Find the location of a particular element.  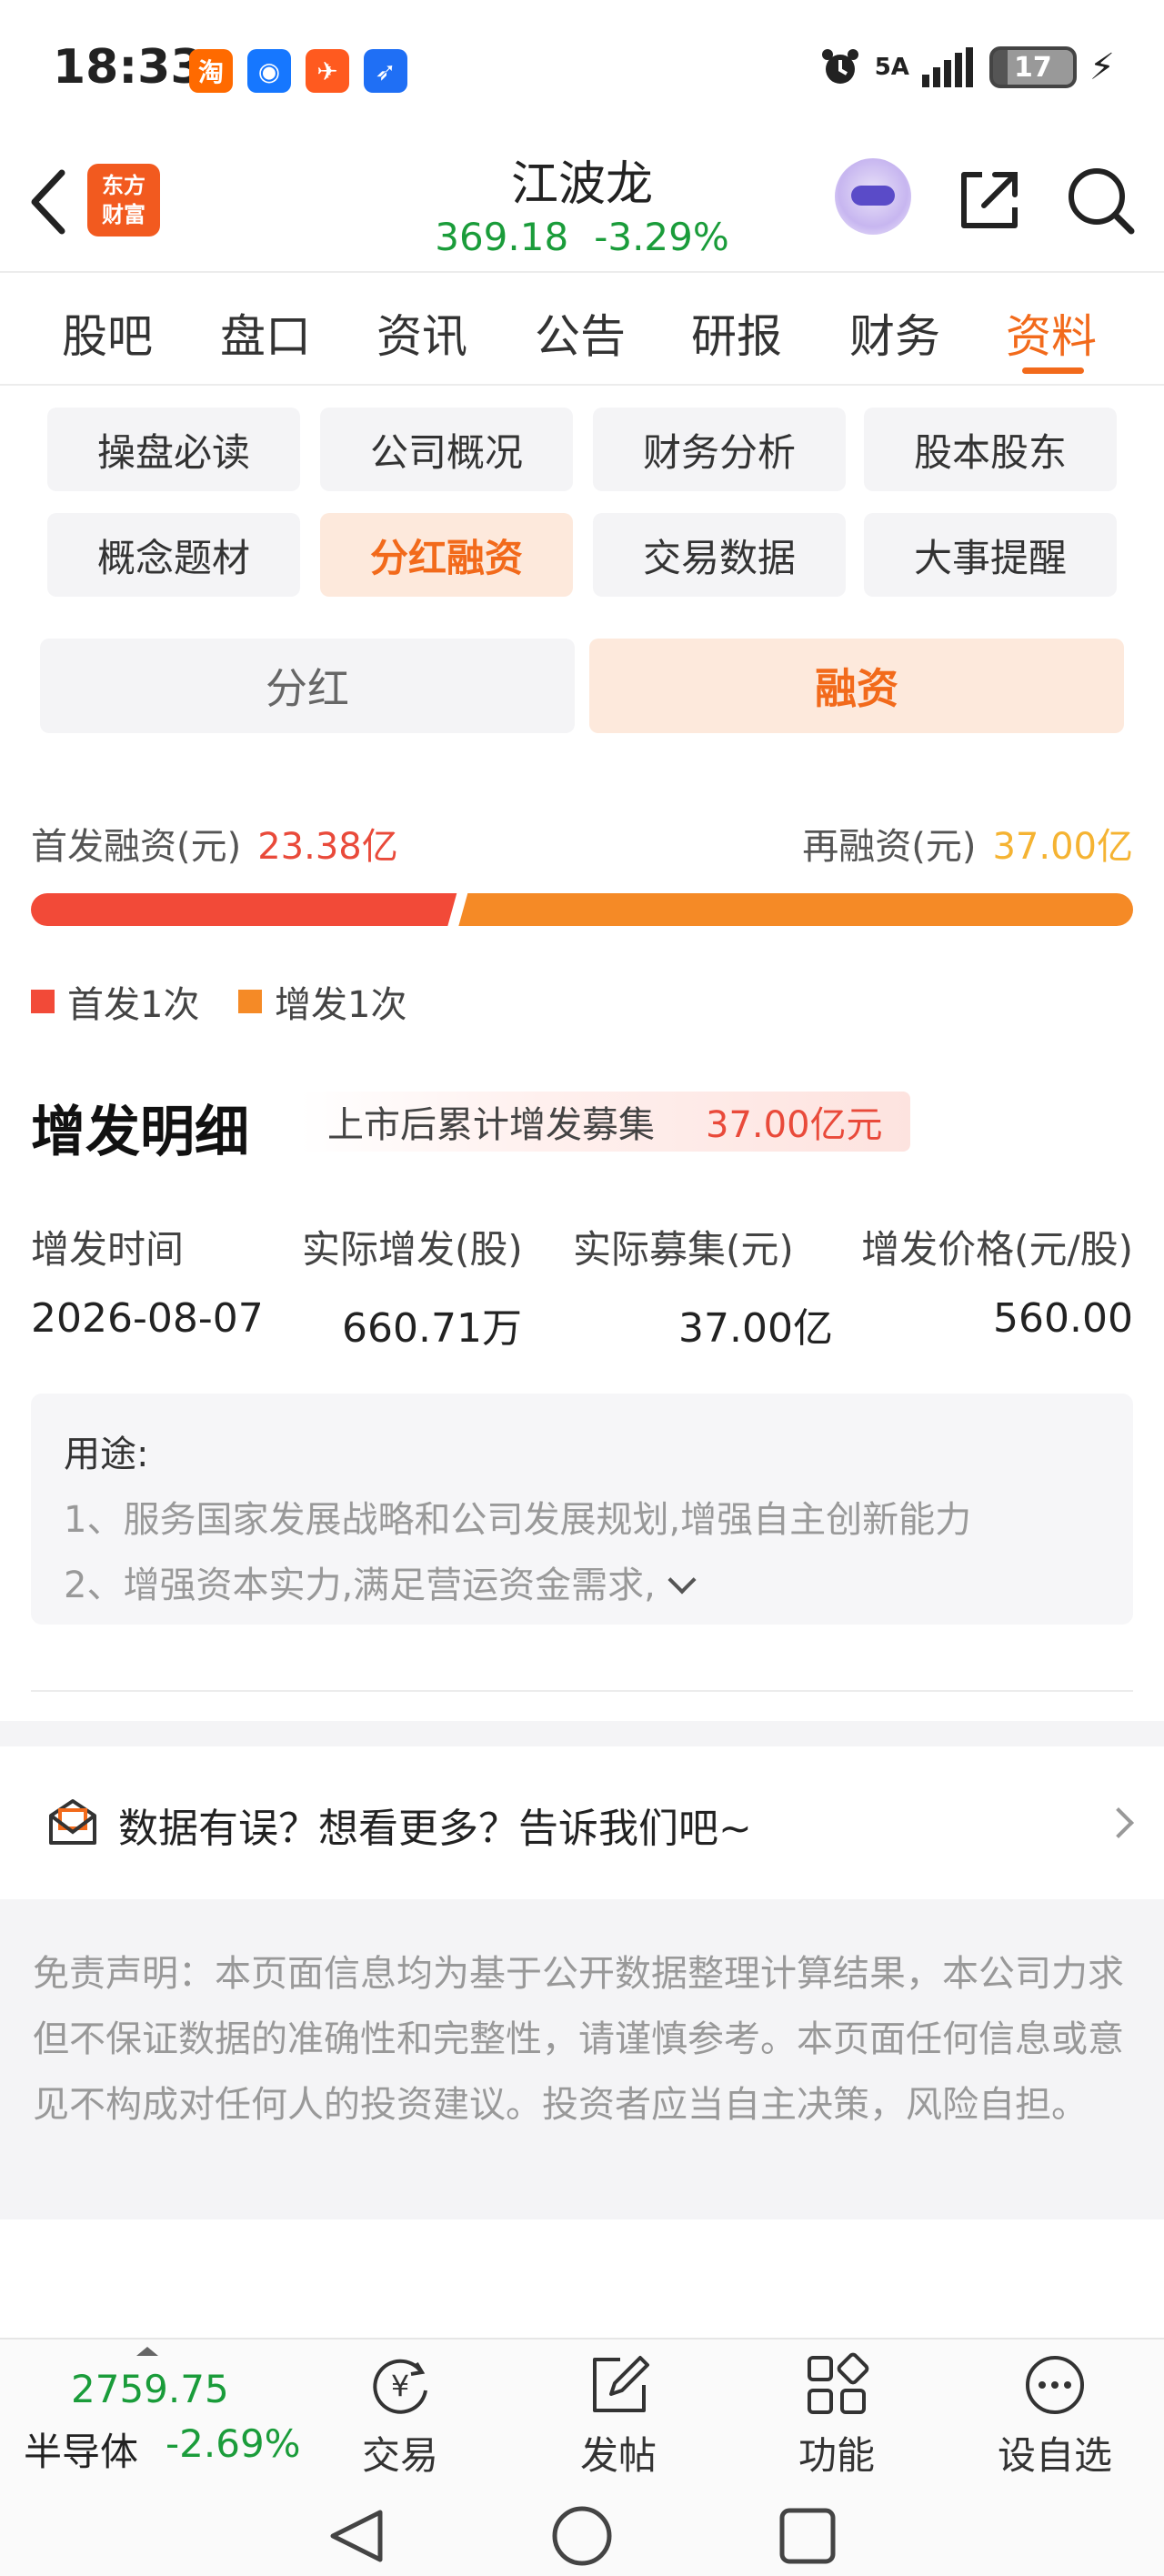

cumulative-badge: 上市后累计增发募集 37.00亿元 is located at coordinates (605, 1122).